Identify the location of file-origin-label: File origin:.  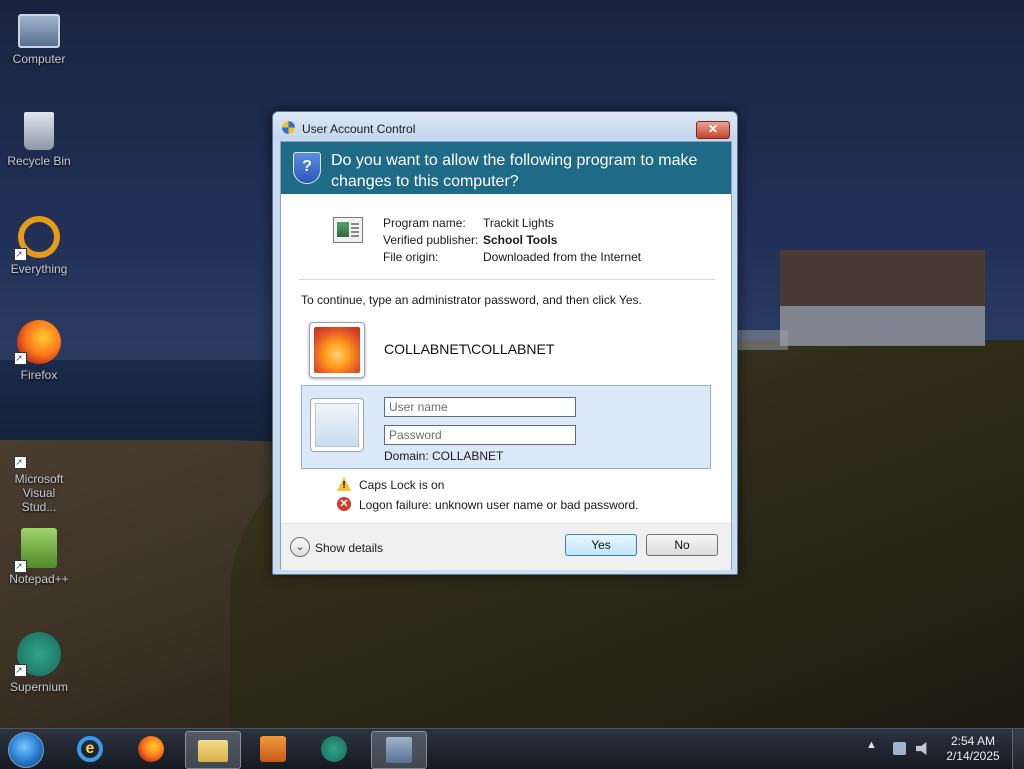
(411, 257).